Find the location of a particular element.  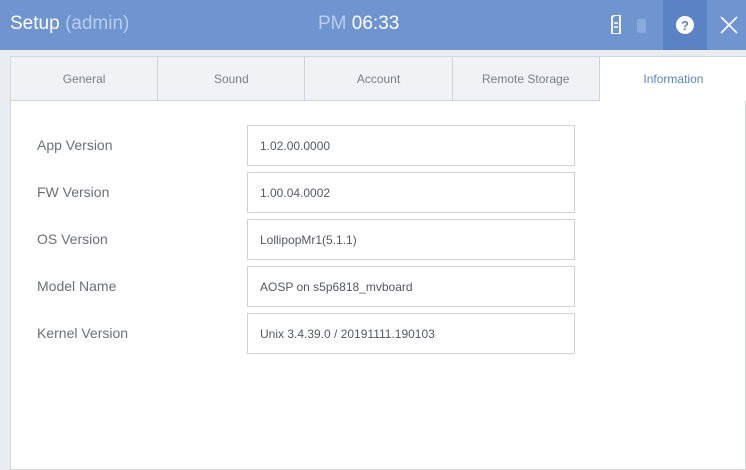

help-icon: ? is located at coordinates (685, 25).